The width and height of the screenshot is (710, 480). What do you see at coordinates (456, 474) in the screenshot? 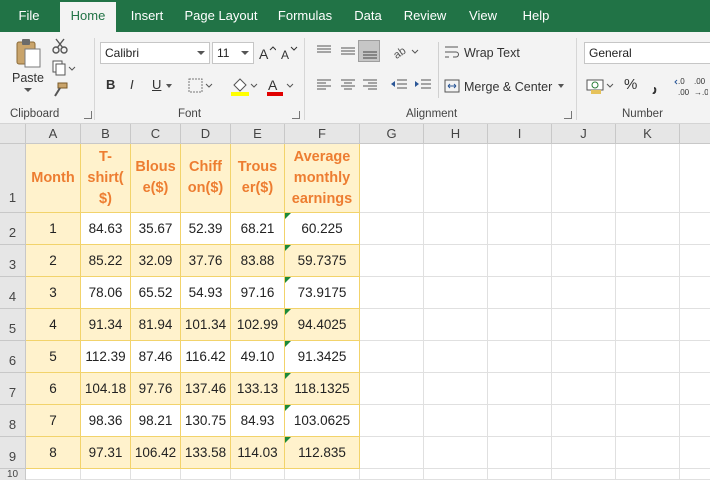
I see `cell-h10` at bounding box center [456, 474].